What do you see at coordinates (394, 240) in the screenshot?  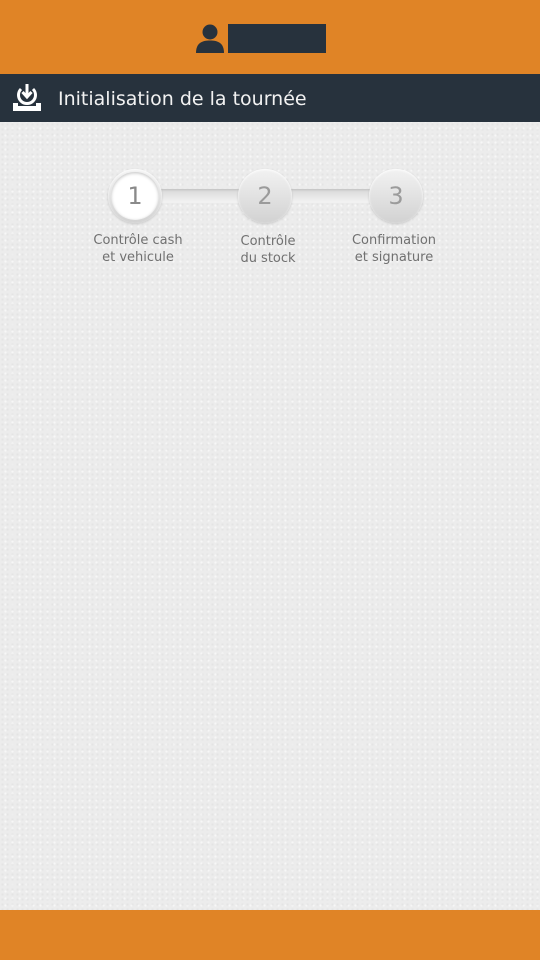 I see `step-3-label-line1: Confirmation` at bounding box center [394, 240].